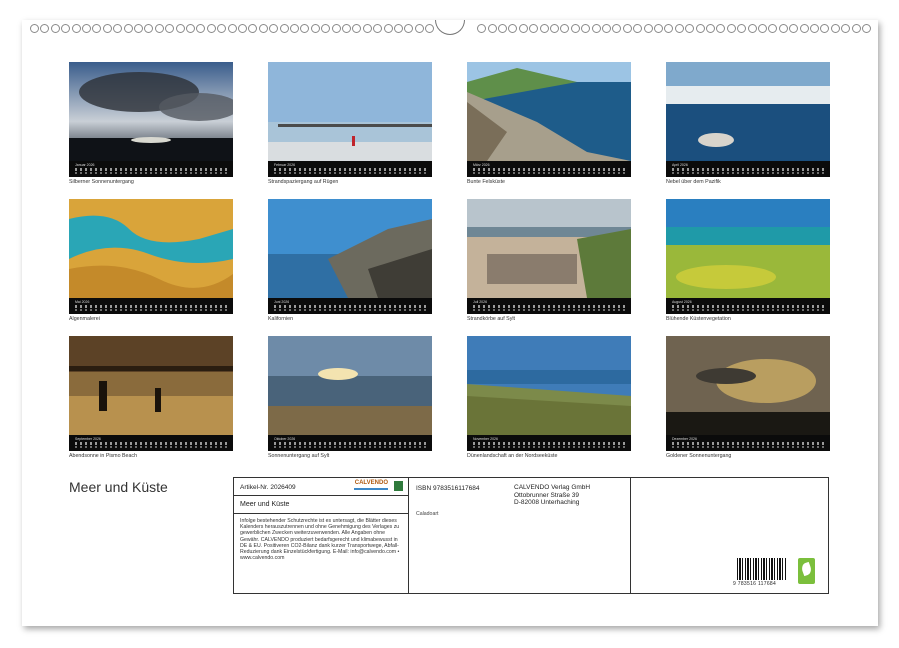  Describe the element at coordinates (299, 456) in the screenshot. I see `photo-caption: Sonnenuntergang auf Sylt` at that location.